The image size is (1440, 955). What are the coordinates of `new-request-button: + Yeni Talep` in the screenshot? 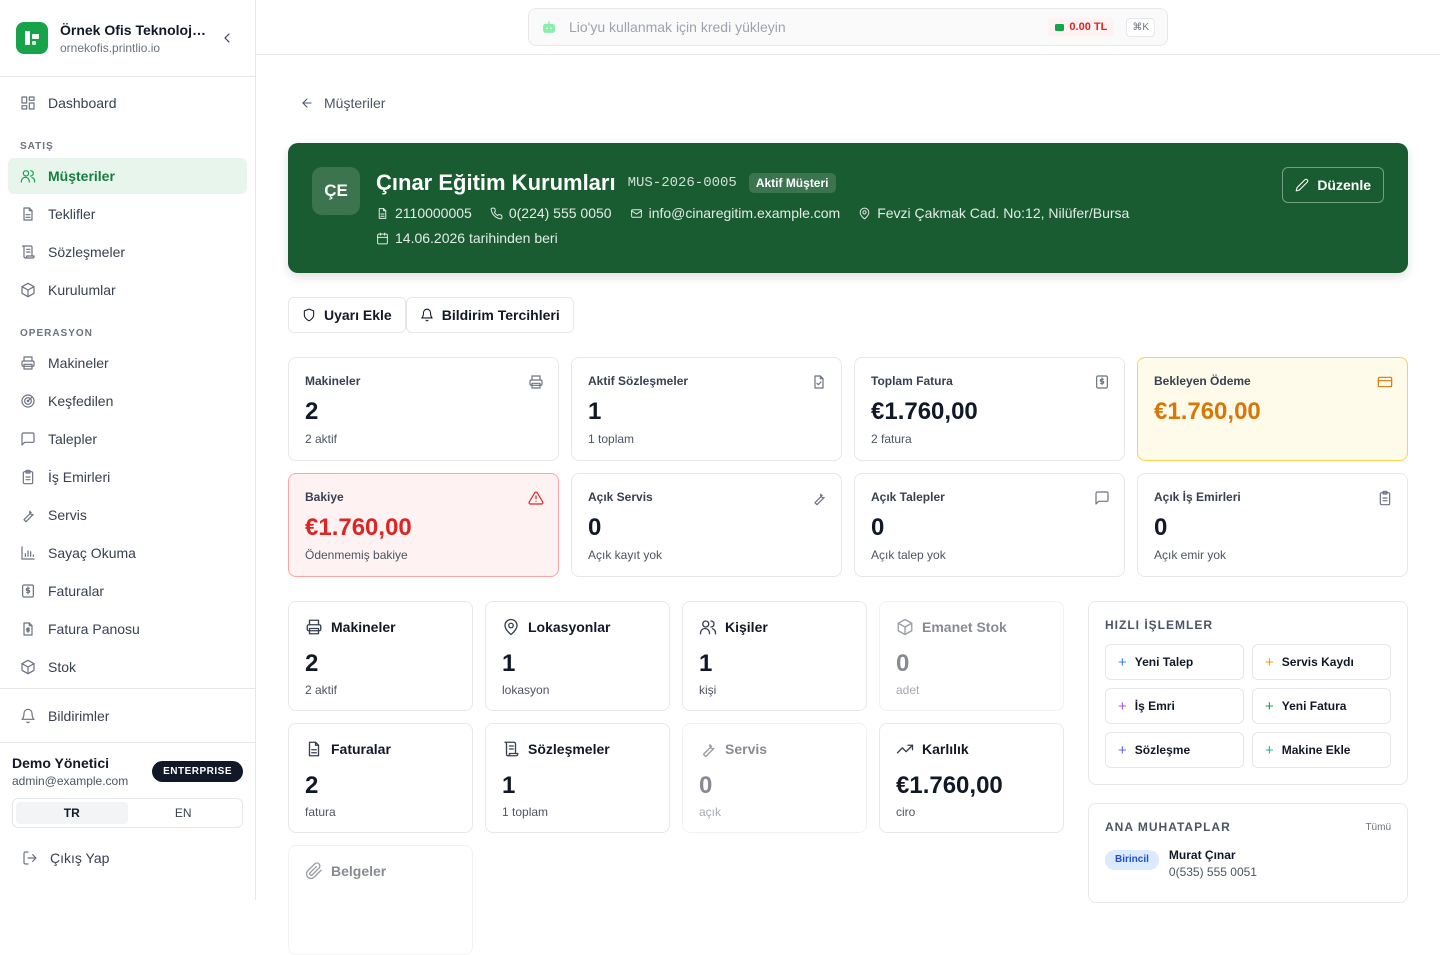 It's located at (1174, 662).